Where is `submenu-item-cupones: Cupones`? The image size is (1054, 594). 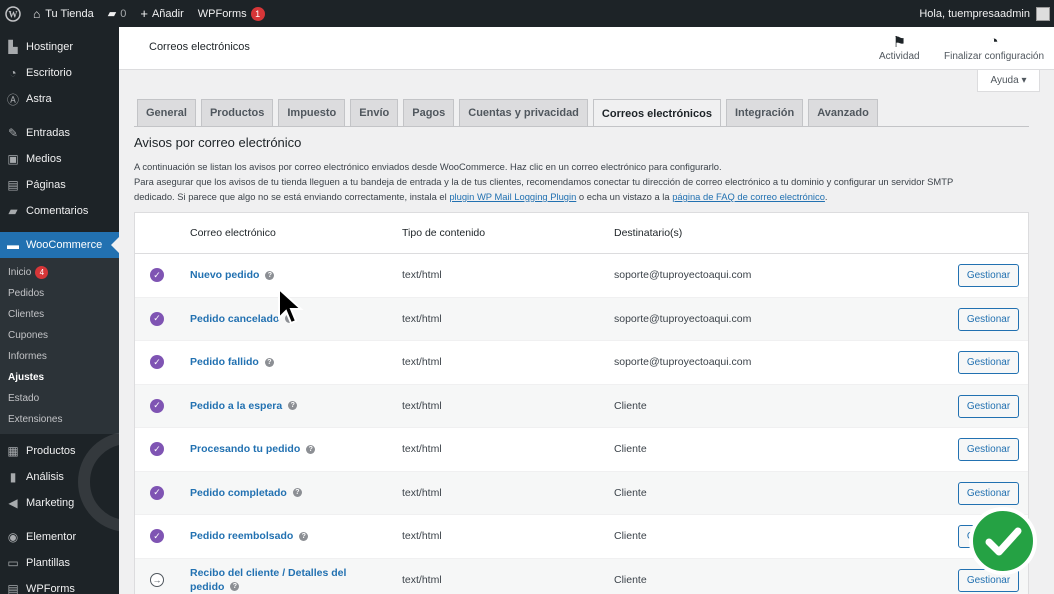
submenu-item-cupones: Cupones is located at coordinates (59, 335).